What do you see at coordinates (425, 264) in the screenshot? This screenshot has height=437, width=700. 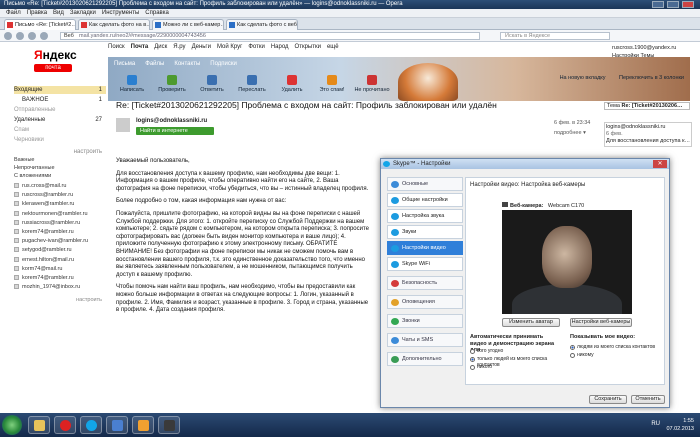 I see `skype-nav-5: Skype WiFi` at bounding box center [425, 264].